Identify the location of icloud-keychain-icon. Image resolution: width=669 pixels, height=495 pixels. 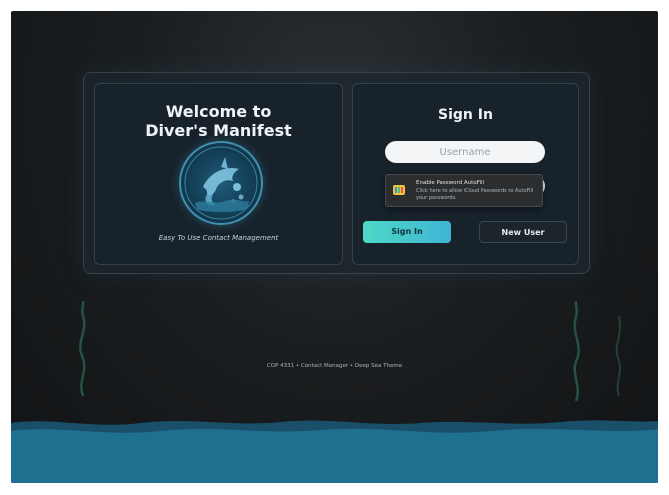
(399, 190).